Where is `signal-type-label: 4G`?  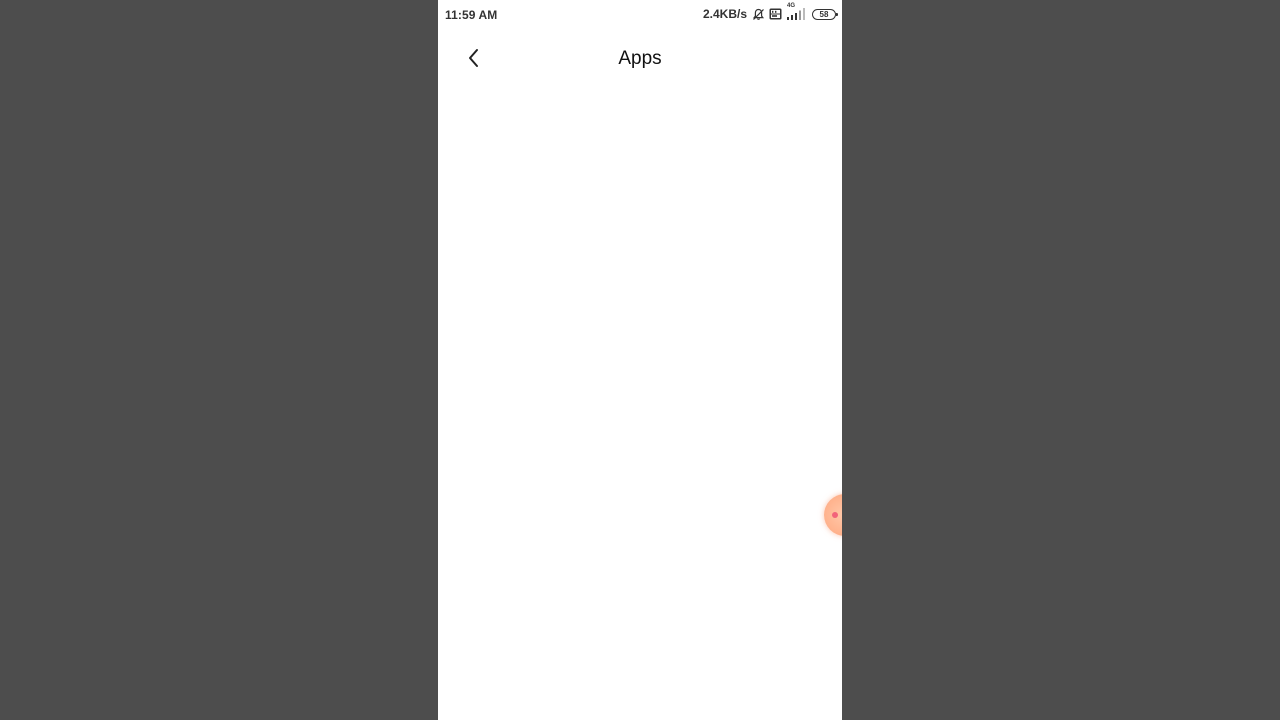 signal-type-label: 4G is located at coordinates (791, 6).